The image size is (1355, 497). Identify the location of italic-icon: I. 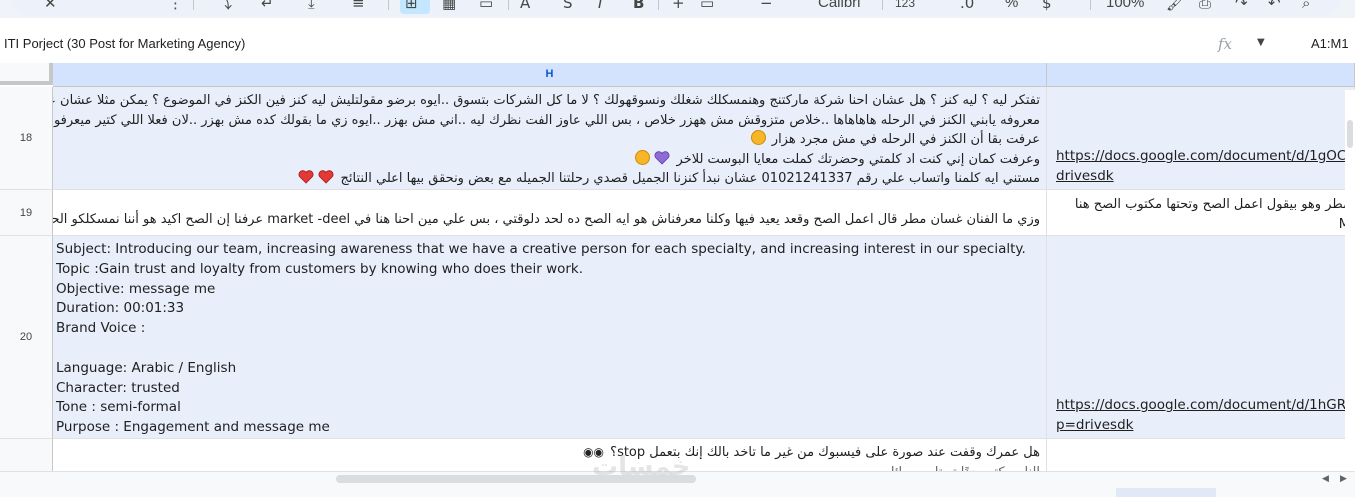
(600, 6).